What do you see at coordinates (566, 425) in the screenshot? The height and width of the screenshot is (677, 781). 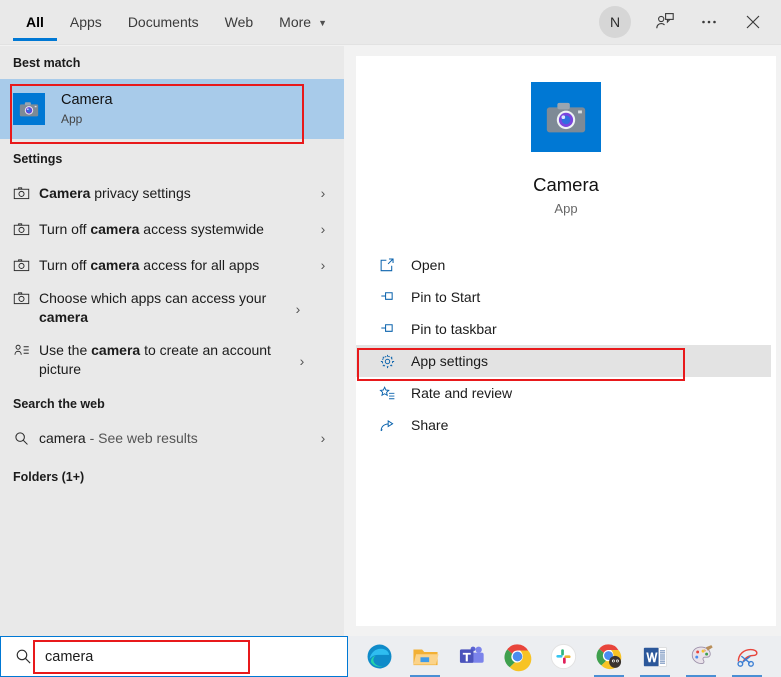 I see `action-share: Share` at bounding box center [566, 425].